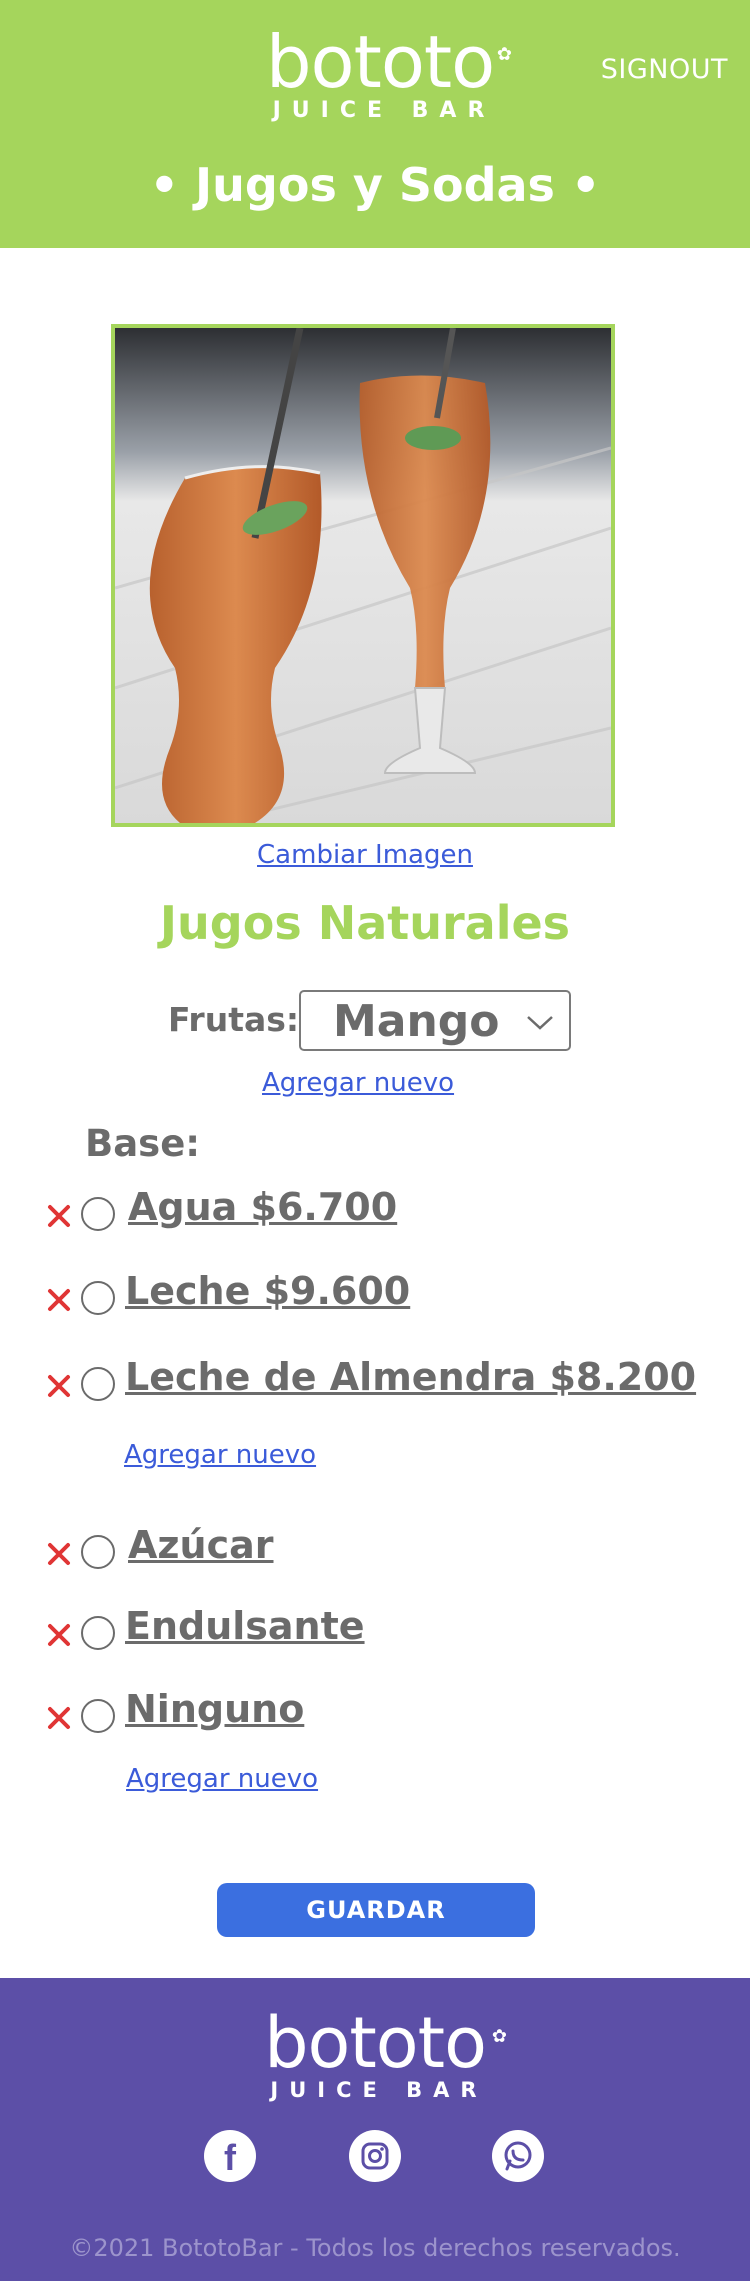 The image size is (750, 2281). Describe the element at coordinates (358, 1083) in the screenshot. I see `add-fruit-link: Agregar nuevo` at that location.